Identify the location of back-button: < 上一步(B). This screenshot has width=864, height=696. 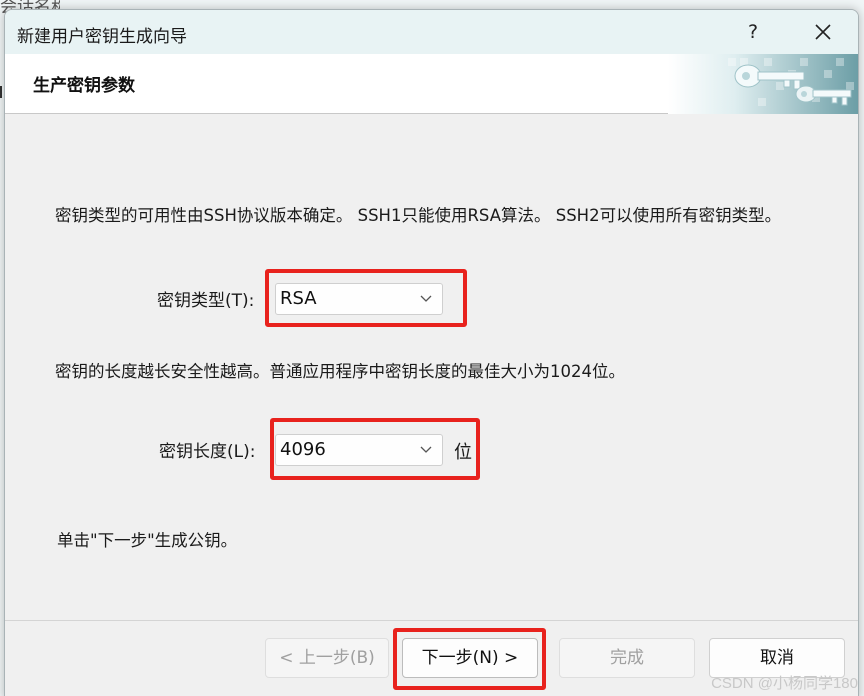
(327, 658).